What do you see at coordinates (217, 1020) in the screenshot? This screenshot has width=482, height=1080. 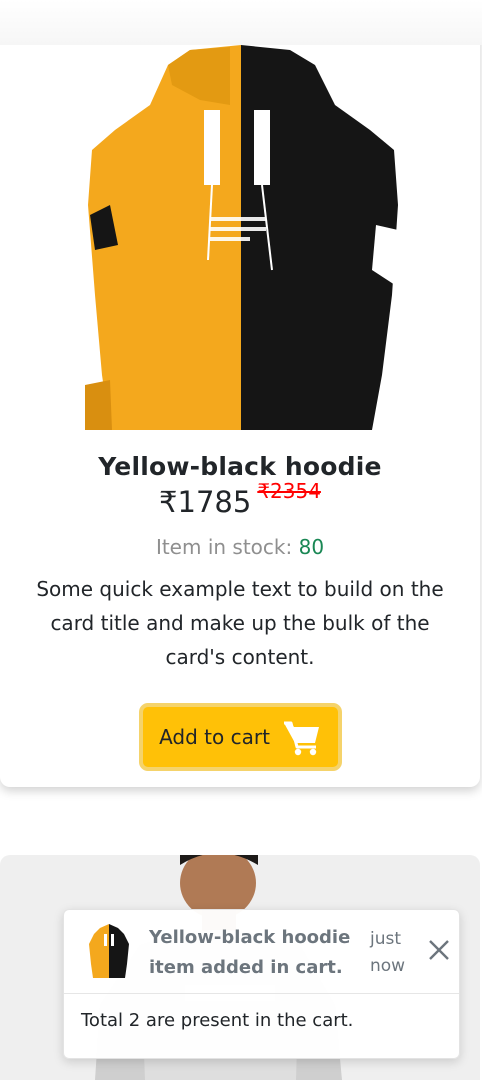 I see `toast-body: Total 2 are present in the cart.` at bounding box center [217, 1020].